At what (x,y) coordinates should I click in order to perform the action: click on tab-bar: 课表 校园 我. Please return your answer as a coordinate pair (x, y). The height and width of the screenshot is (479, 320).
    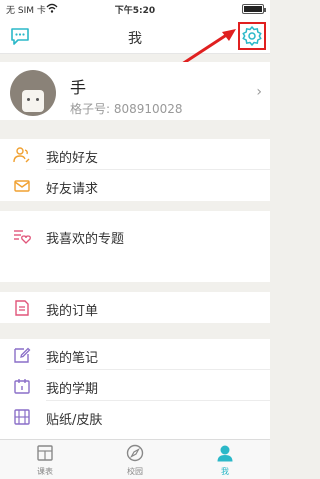
    Looking at the image, I should click on (135, 459).